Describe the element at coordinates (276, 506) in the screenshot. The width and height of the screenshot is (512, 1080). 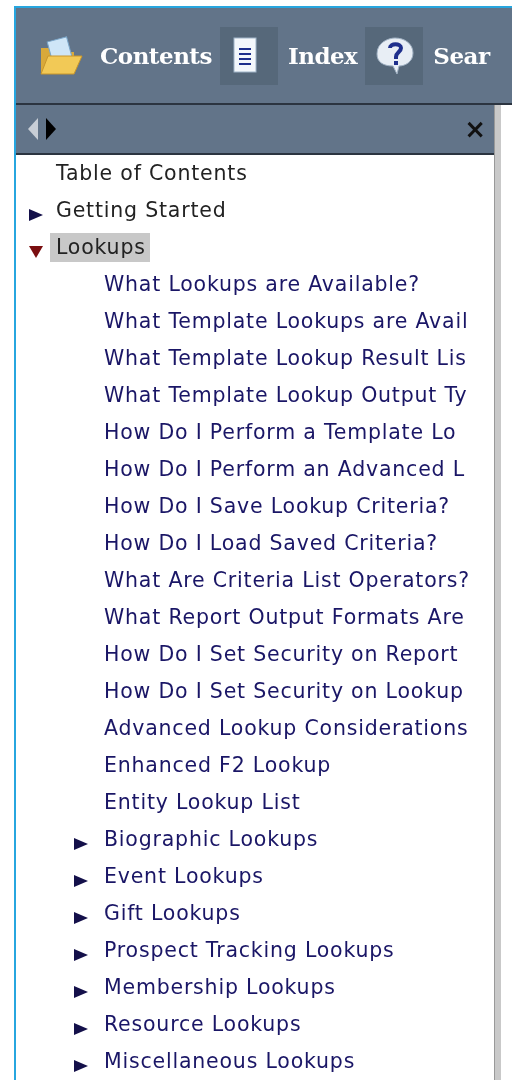
I see `tree-item: How Do I Save Lookup Criteria?` at that location.